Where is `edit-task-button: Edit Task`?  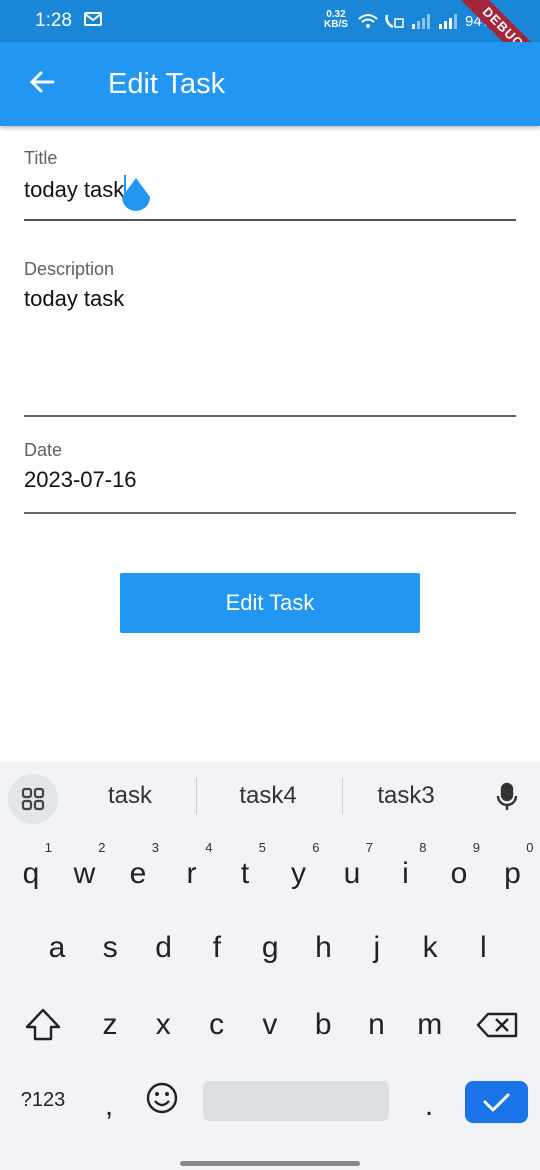
edit-task-button: Edit Task is located at coordinates (270, 603).